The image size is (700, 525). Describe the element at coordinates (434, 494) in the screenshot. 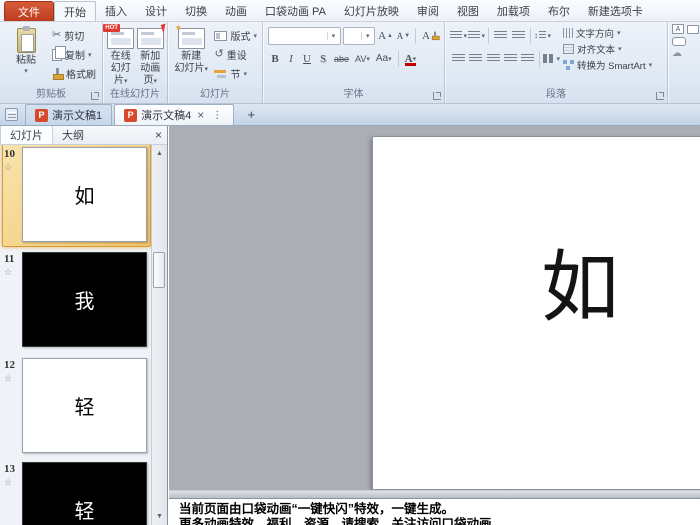

I see `notes-splitter` at that location.